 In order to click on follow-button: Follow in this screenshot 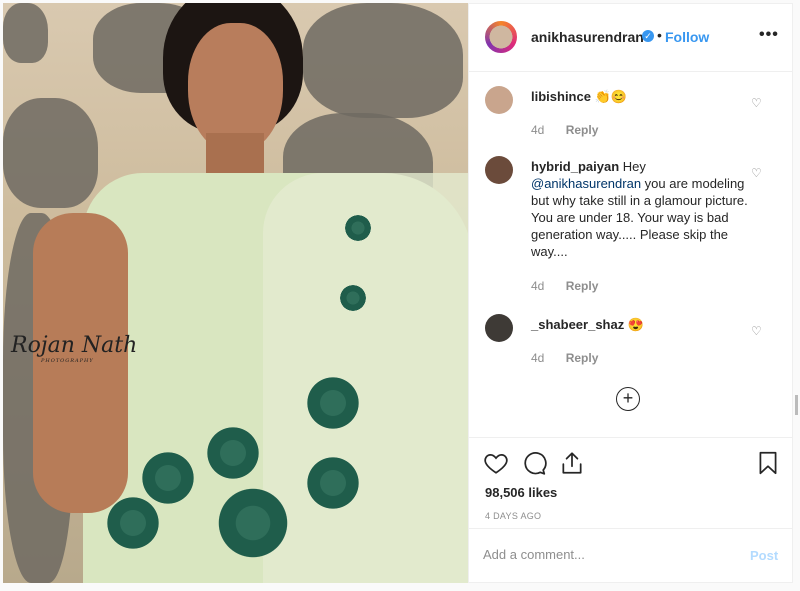, I will do `click(687, 37)`.